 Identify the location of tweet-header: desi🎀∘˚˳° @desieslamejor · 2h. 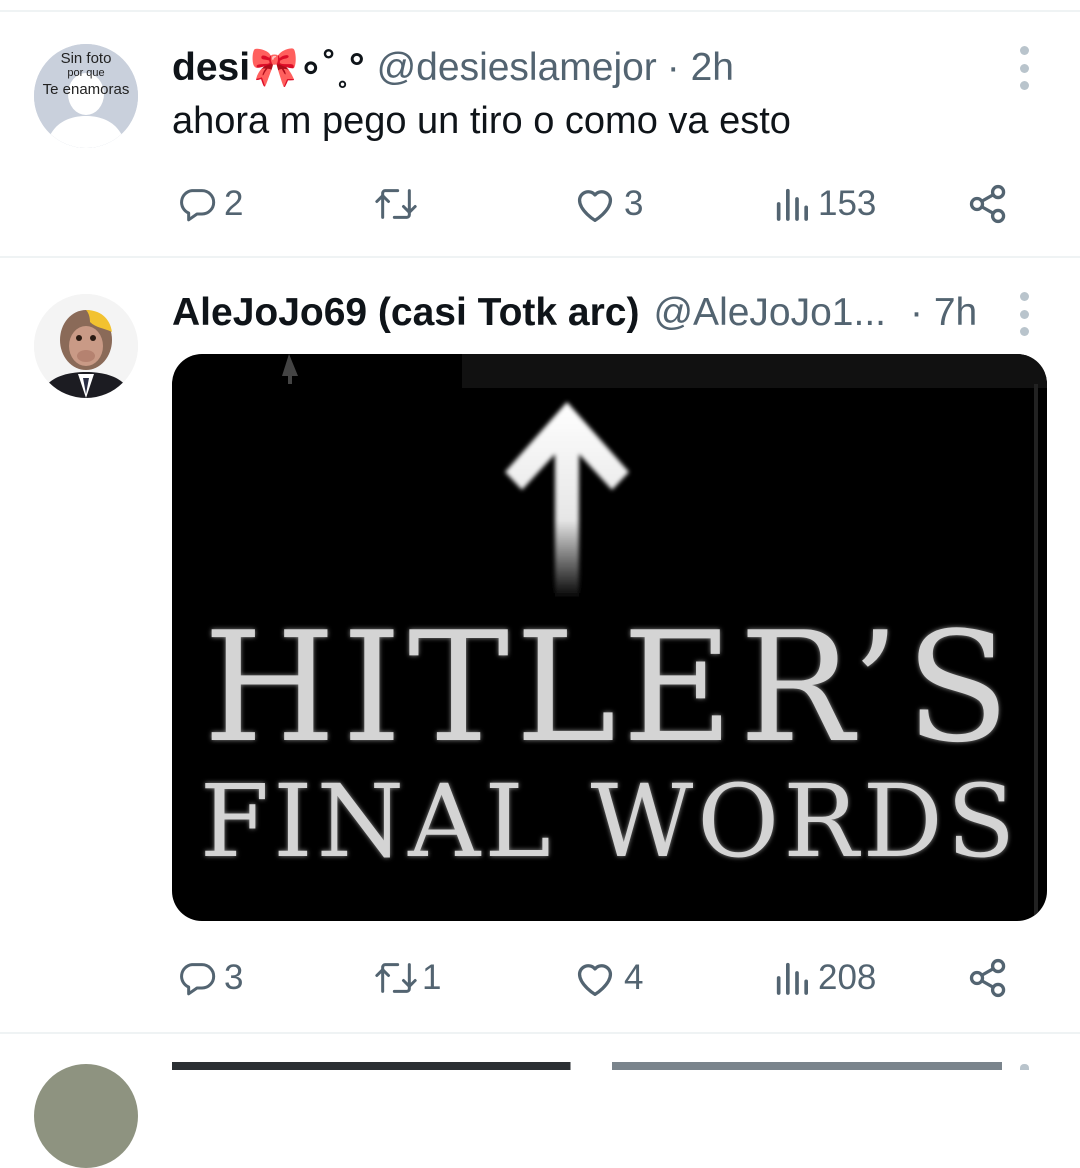
(453, 67).